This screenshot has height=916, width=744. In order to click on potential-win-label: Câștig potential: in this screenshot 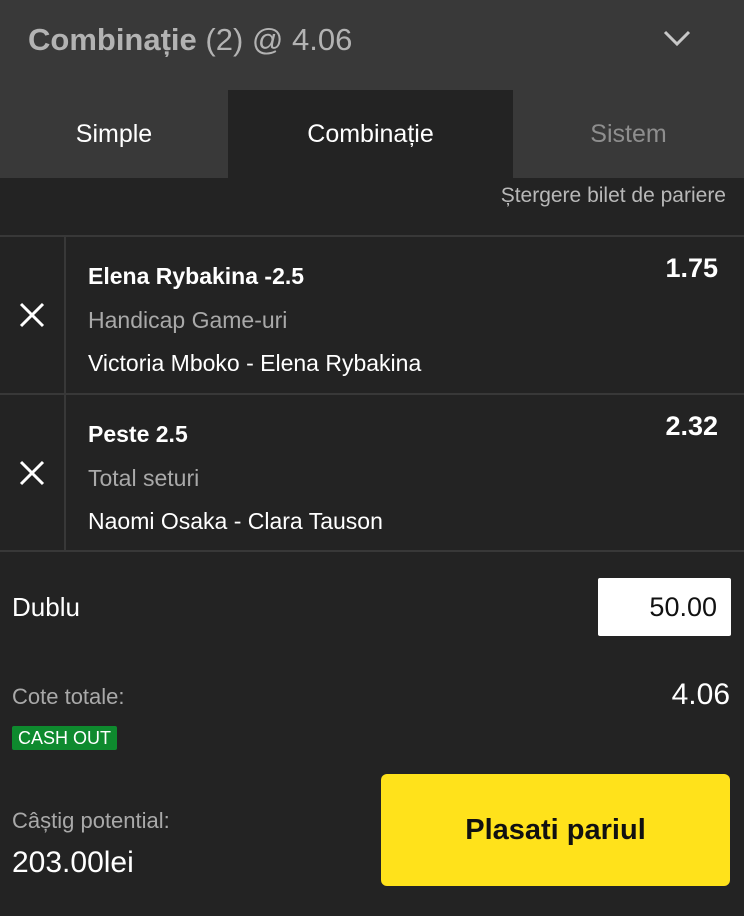, I will do `click(91, 820)`.